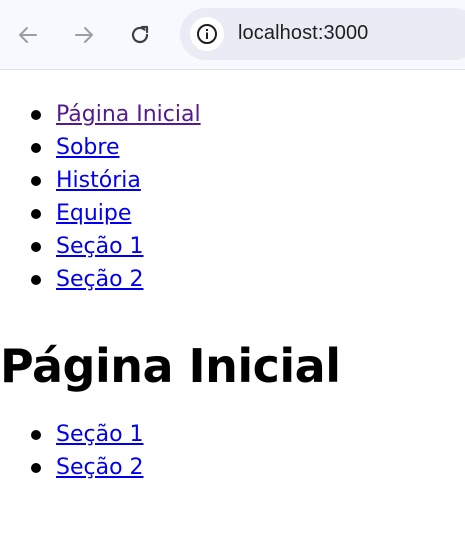  What do you see at coordinates (100, 434) in the screenshot?
I see `section-link-1: Seção 1` at bounding box center [100, 434].